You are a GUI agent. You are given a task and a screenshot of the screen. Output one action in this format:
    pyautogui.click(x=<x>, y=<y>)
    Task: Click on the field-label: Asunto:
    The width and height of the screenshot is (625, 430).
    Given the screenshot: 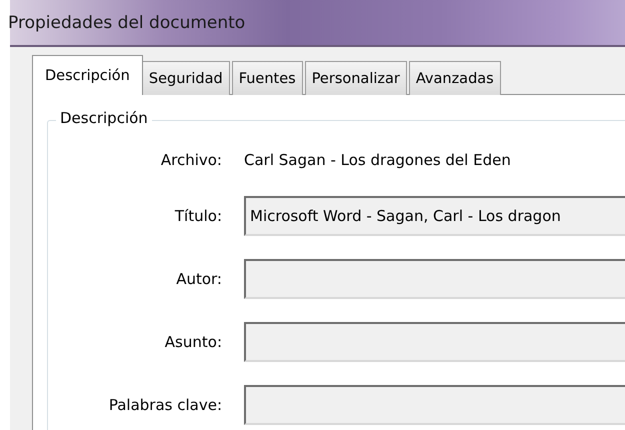 What is the action you would take?
    pyautogui.click(x=193, y=342)
    